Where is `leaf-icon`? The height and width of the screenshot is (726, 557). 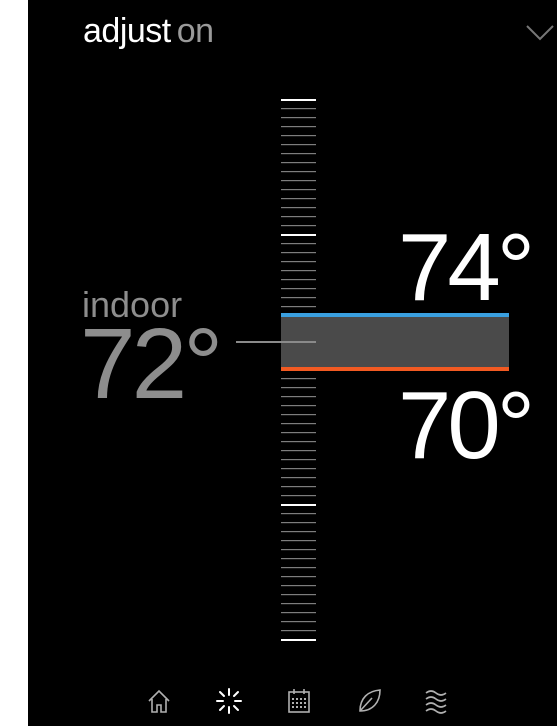
leaf-icon is located at coordinates (369, 701).